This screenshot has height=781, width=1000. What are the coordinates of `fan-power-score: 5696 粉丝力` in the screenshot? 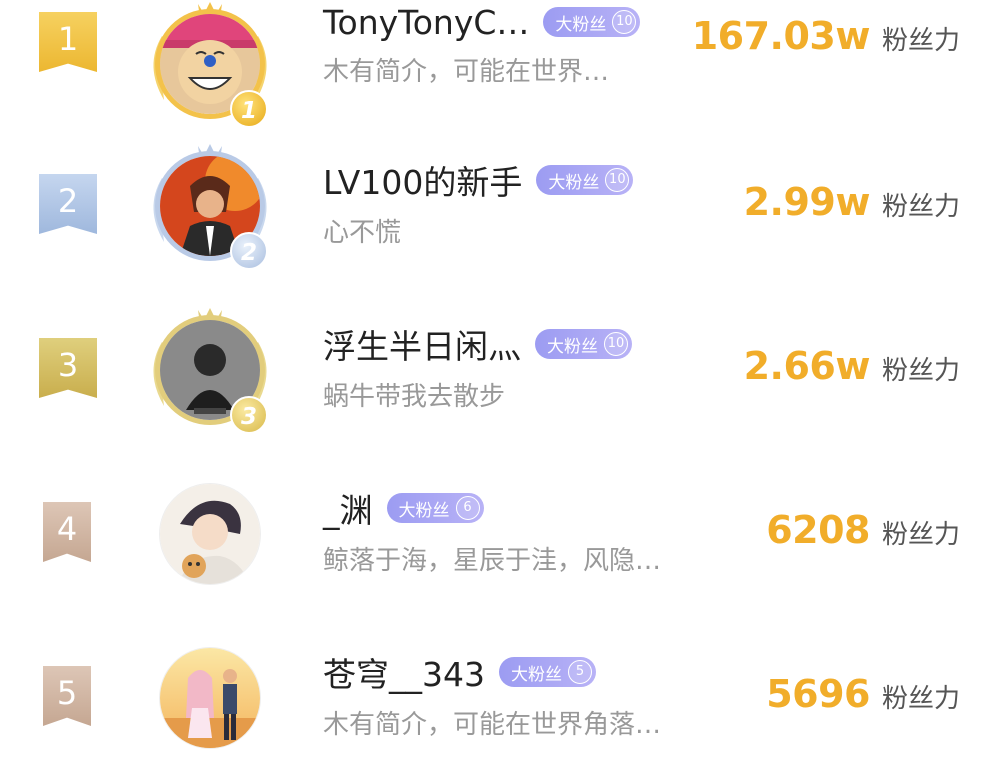 It's located at (863, 694).